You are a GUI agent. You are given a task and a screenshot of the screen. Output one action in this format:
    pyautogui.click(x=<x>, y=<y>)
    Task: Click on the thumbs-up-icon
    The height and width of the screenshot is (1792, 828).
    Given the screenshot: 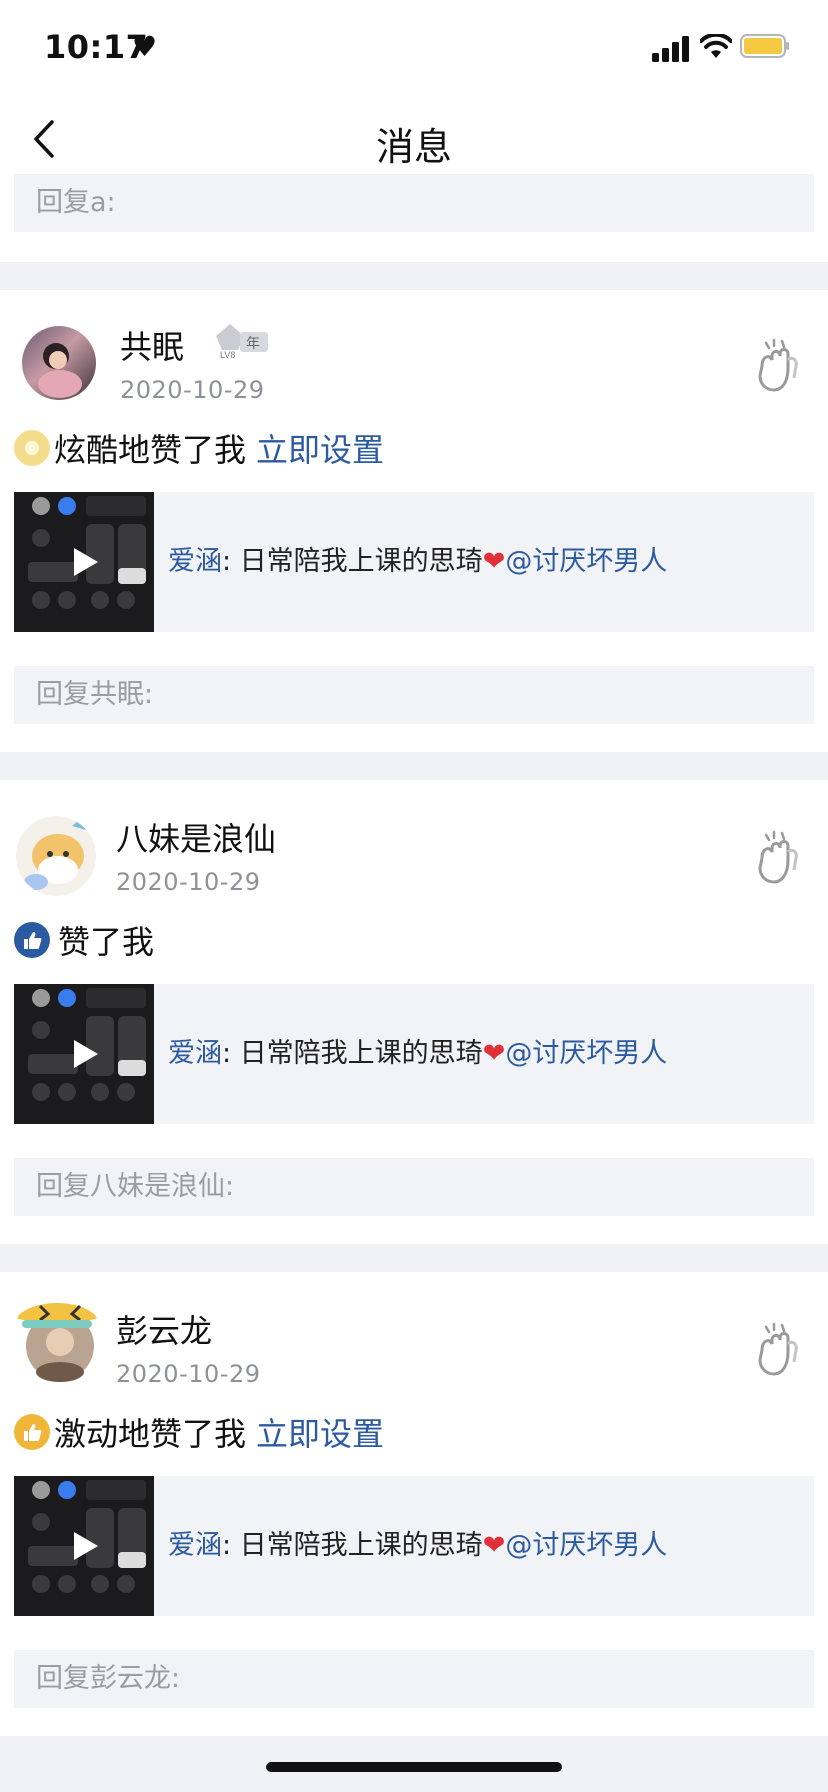 What is the action you would take?
    pyautogui.click(x=32, y=940)
    